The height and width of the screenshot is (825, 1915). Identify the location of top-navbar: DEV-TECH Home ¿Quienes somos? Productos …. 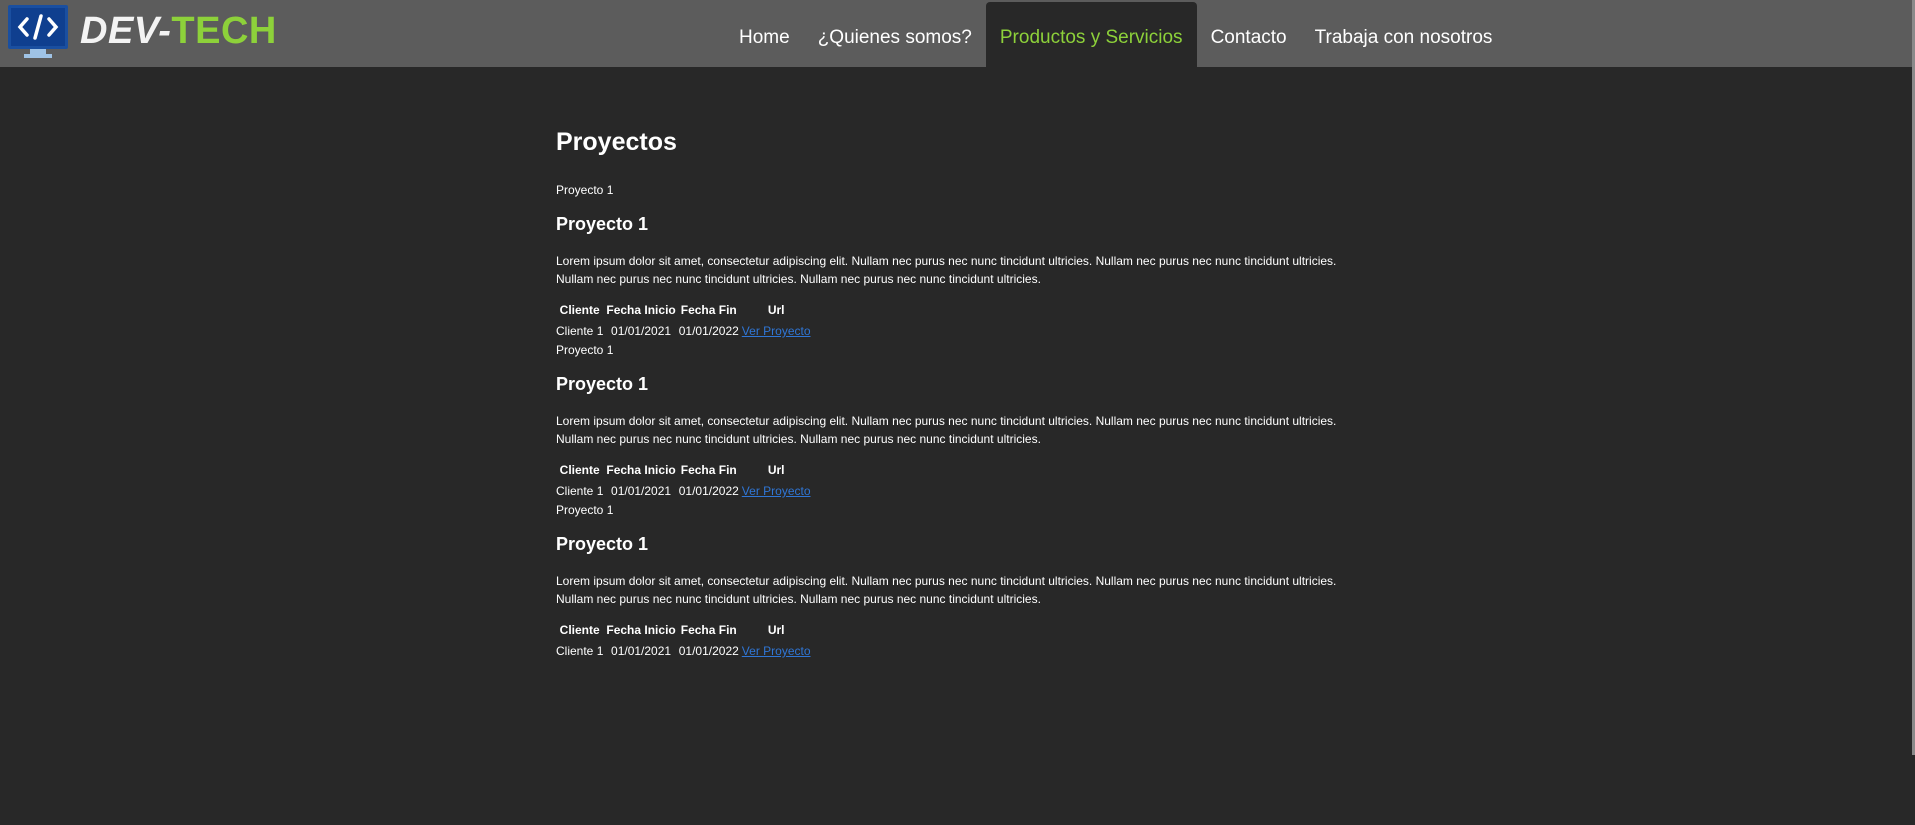
(957, 33).